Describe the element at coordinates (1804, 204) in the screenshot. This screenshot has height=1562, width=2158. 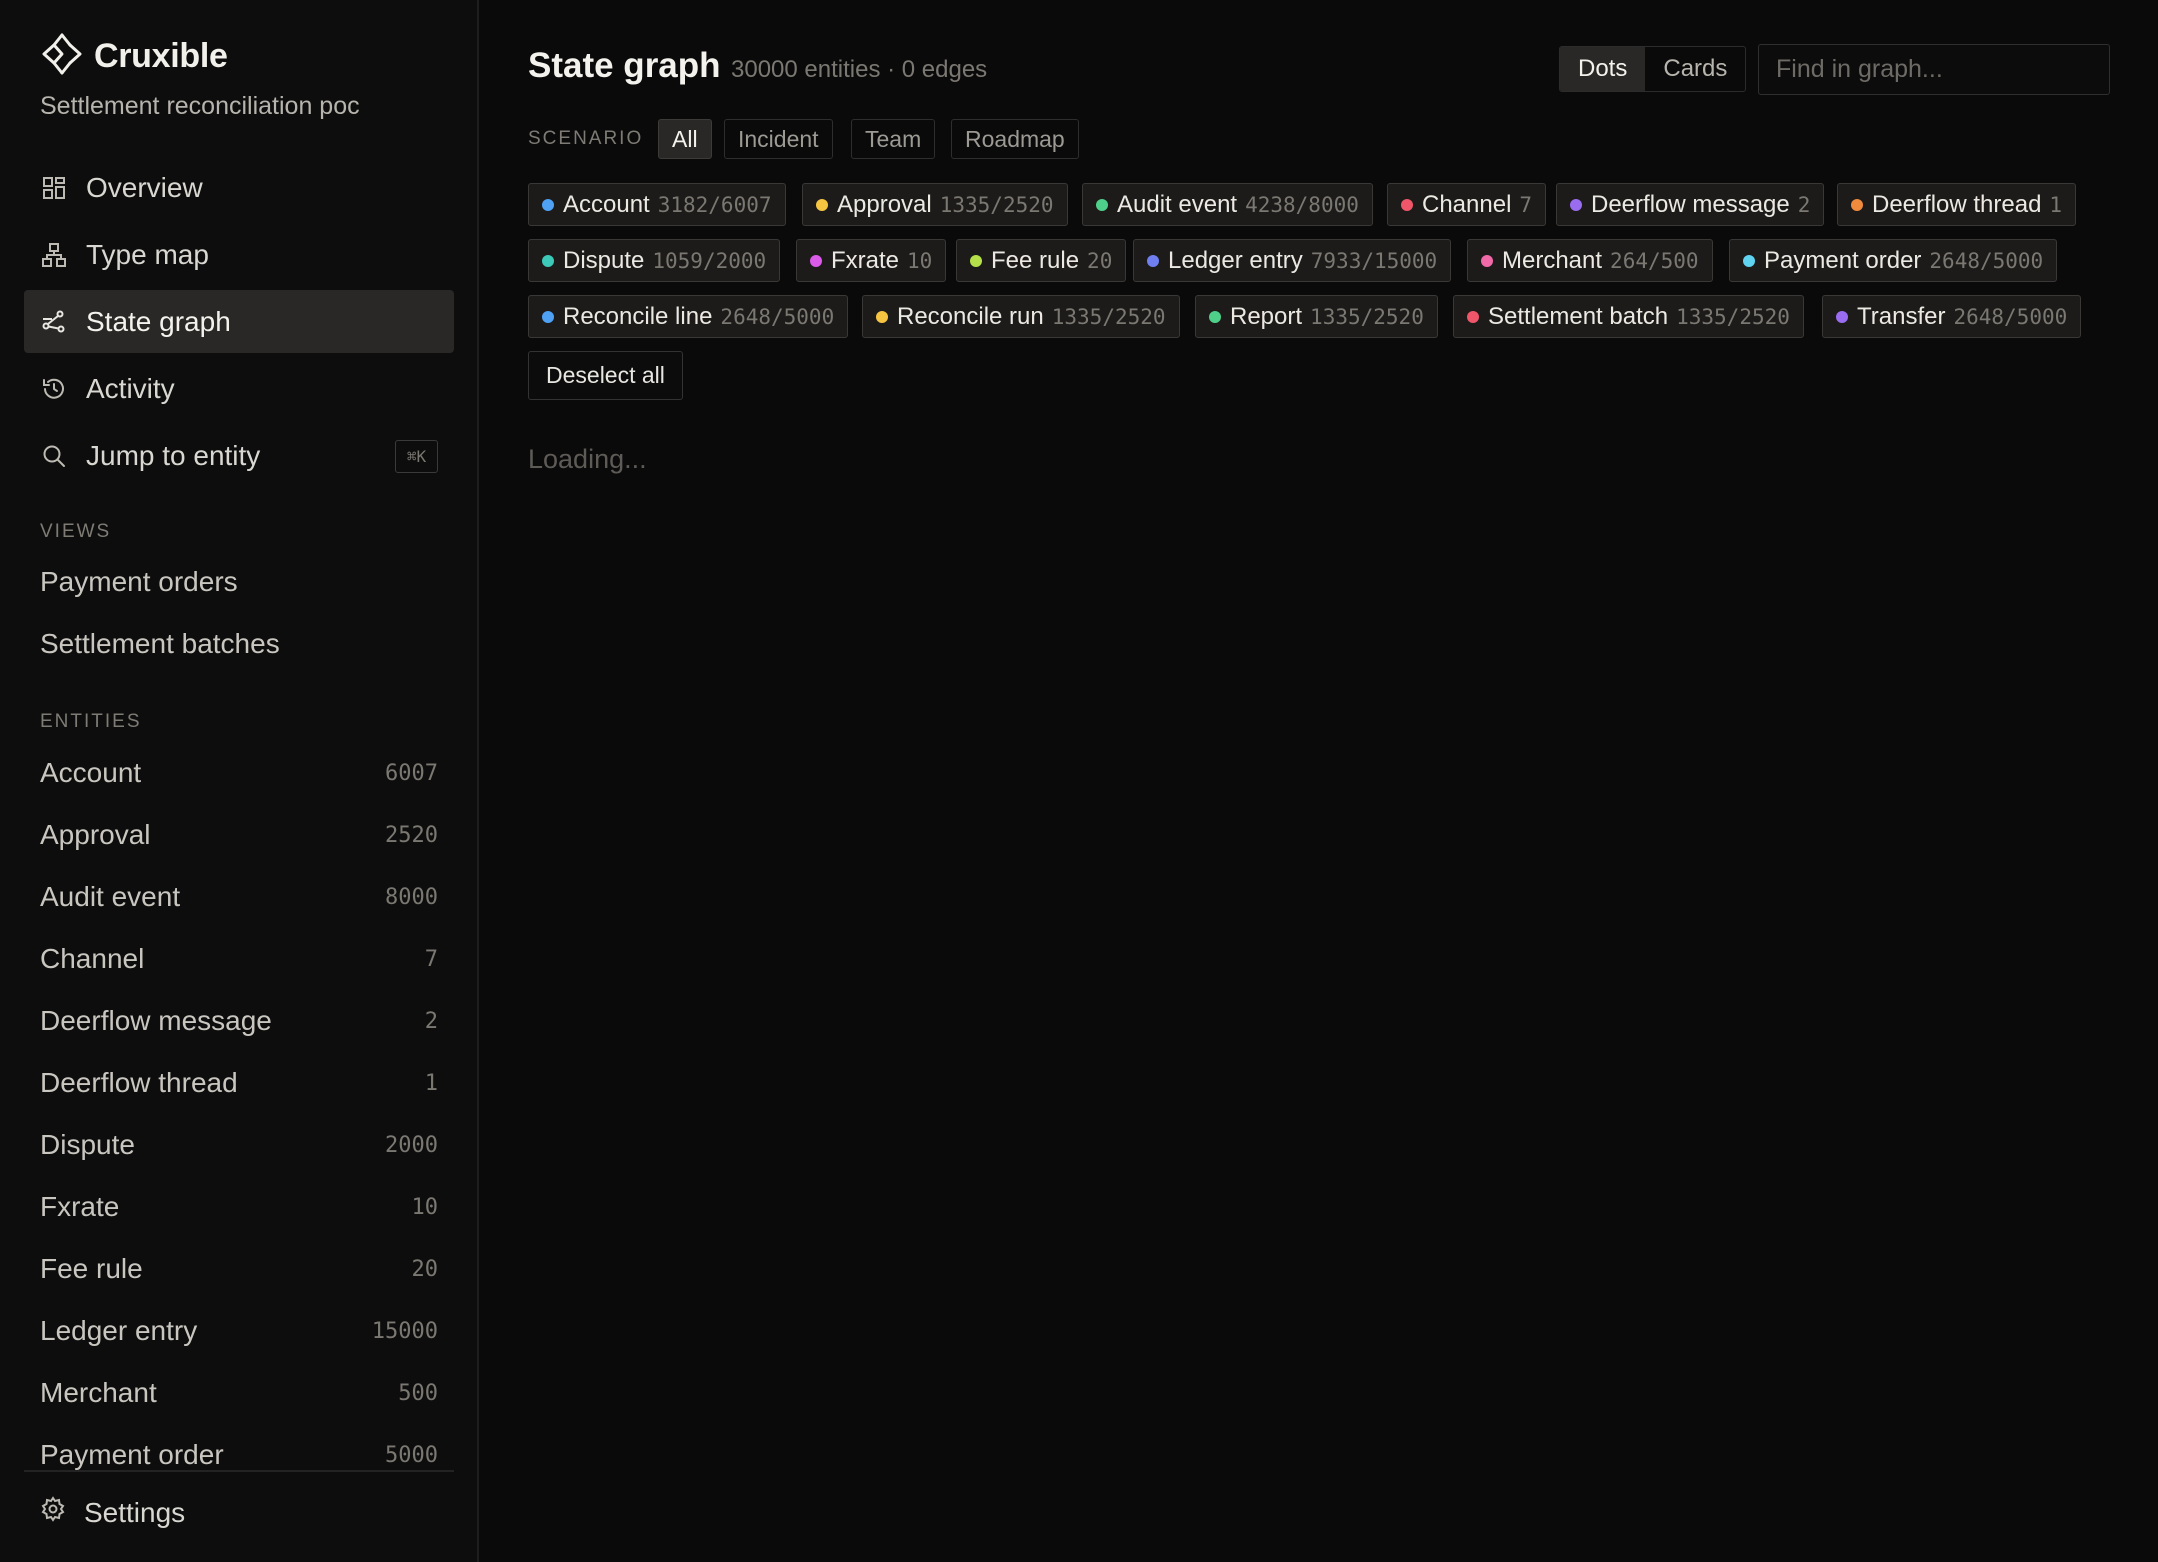
I see `type-chip-count: 2` at that location.